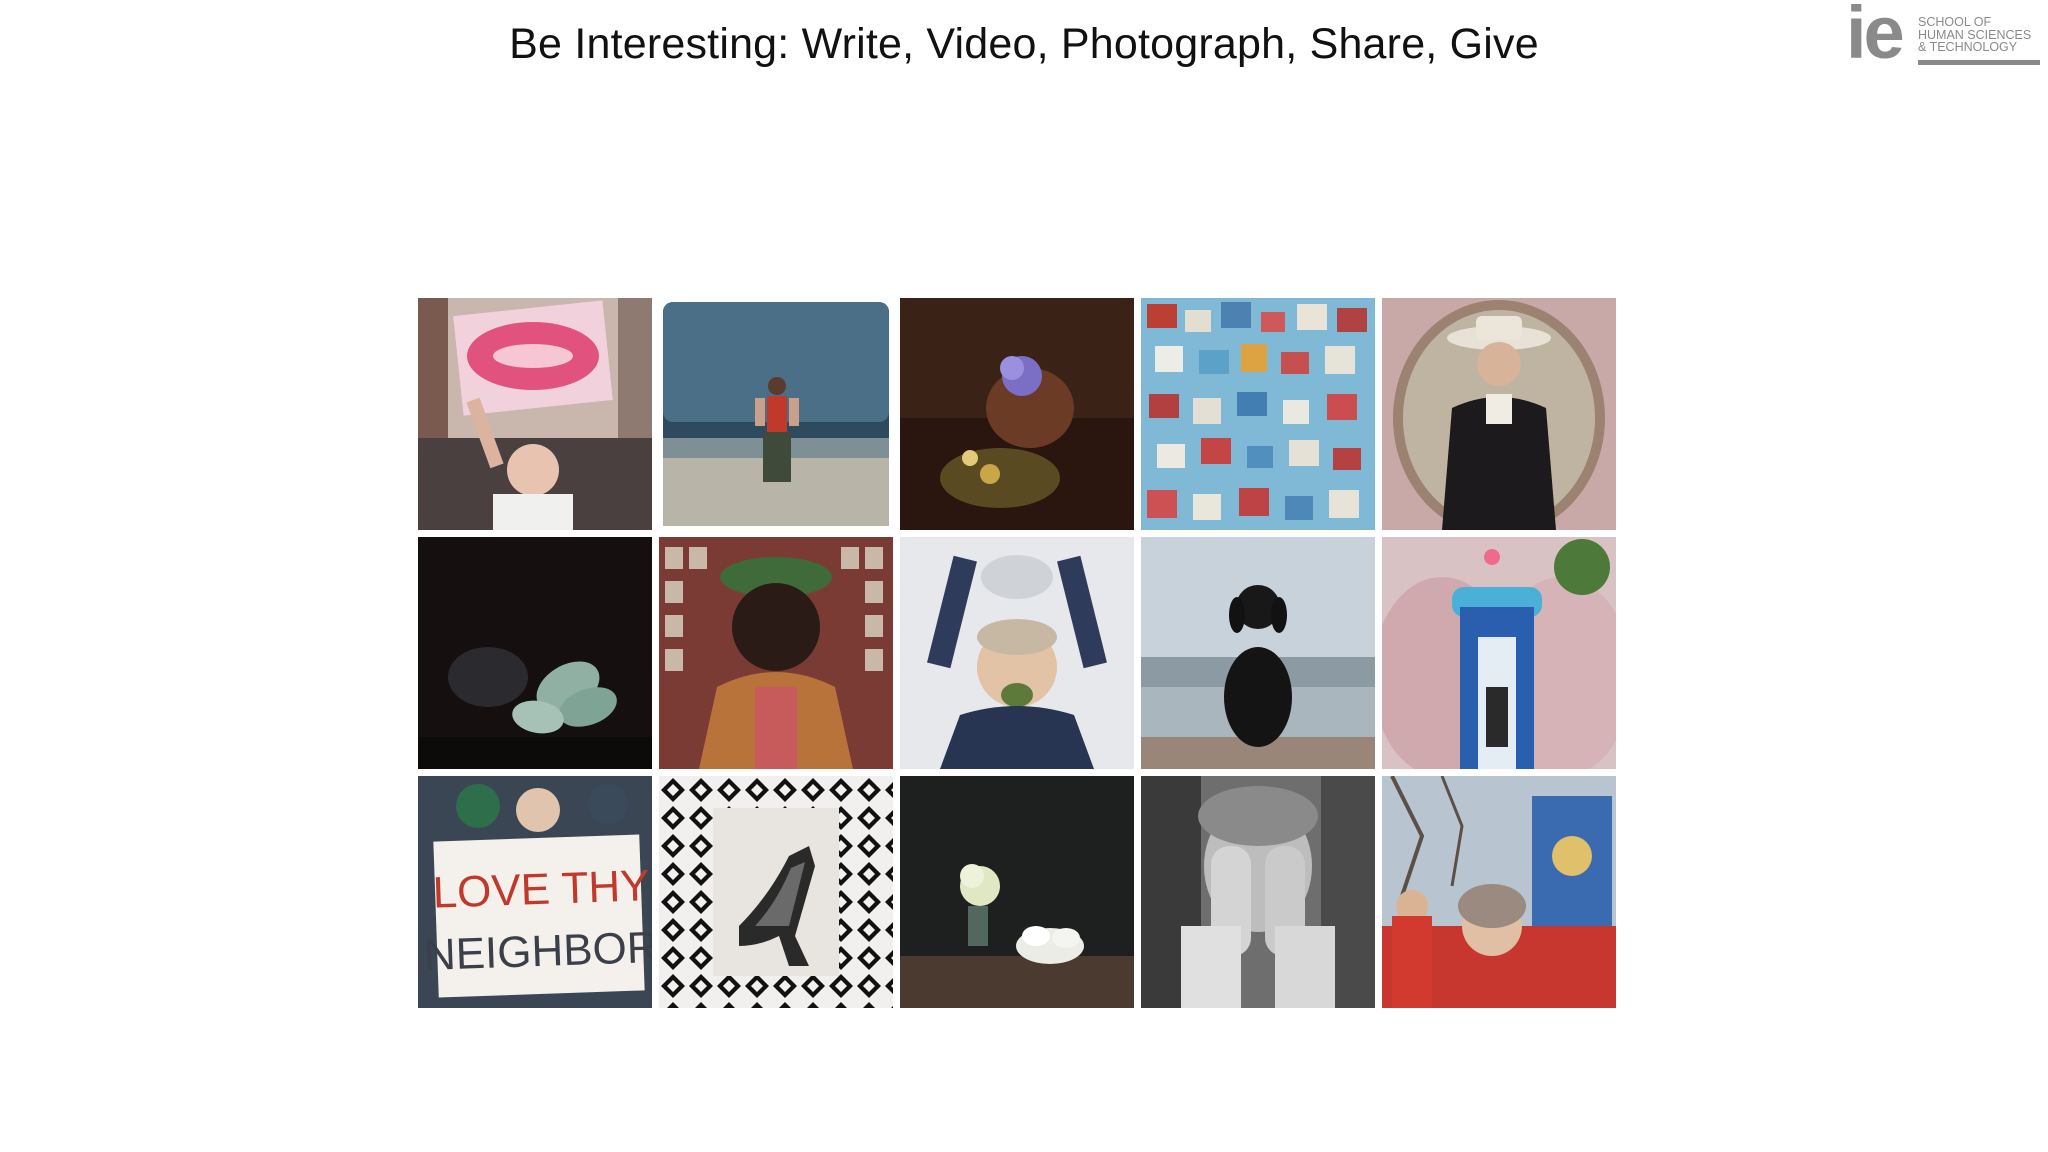 This screenshot has height=1152, width=2048. What do you see at coordinates (776, 414) in the screenshot?
I see `photo-person-on-beach` at bounding box center [776, 414].